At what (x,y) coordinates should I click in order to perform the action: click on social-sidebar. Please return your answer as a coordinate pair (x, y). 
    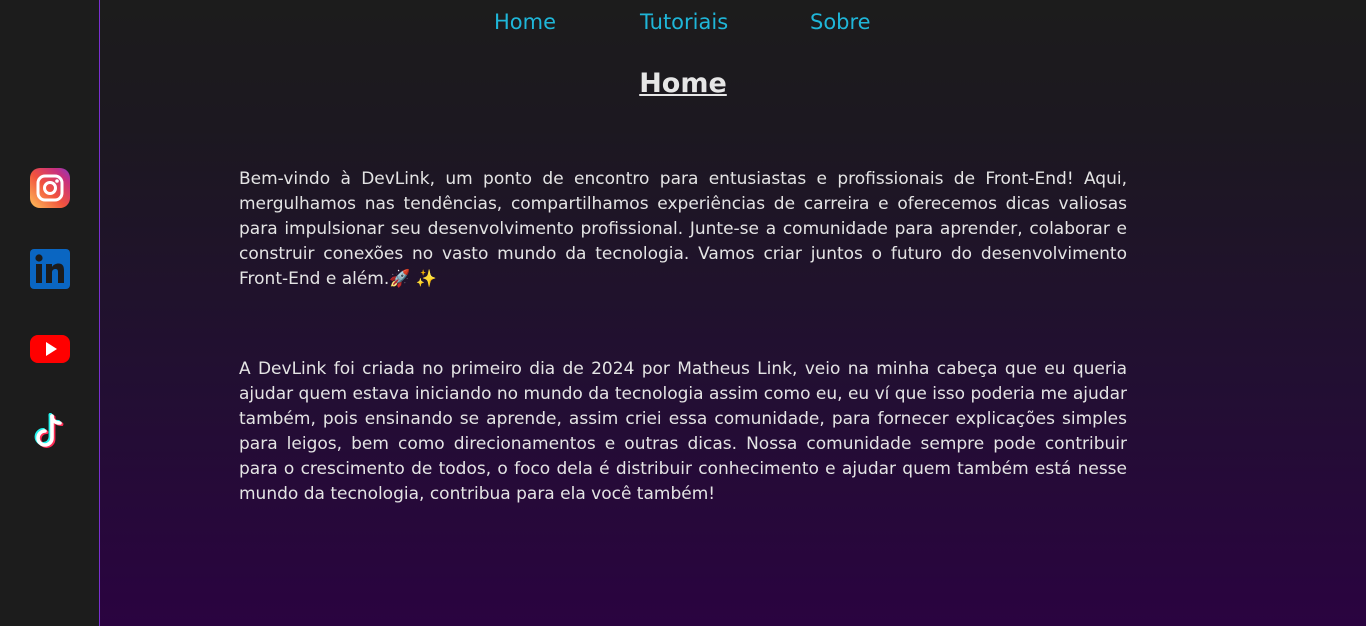
    Looking at the image, I should click on (50, 313).